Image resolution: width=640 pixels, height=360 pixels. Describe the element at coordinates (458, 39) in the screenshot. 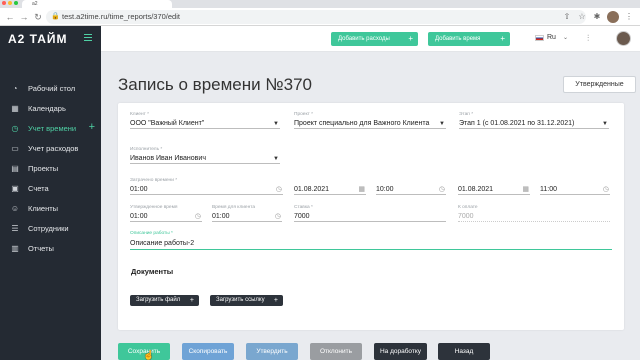

I see `add-time-label: Добавить время` at that location.